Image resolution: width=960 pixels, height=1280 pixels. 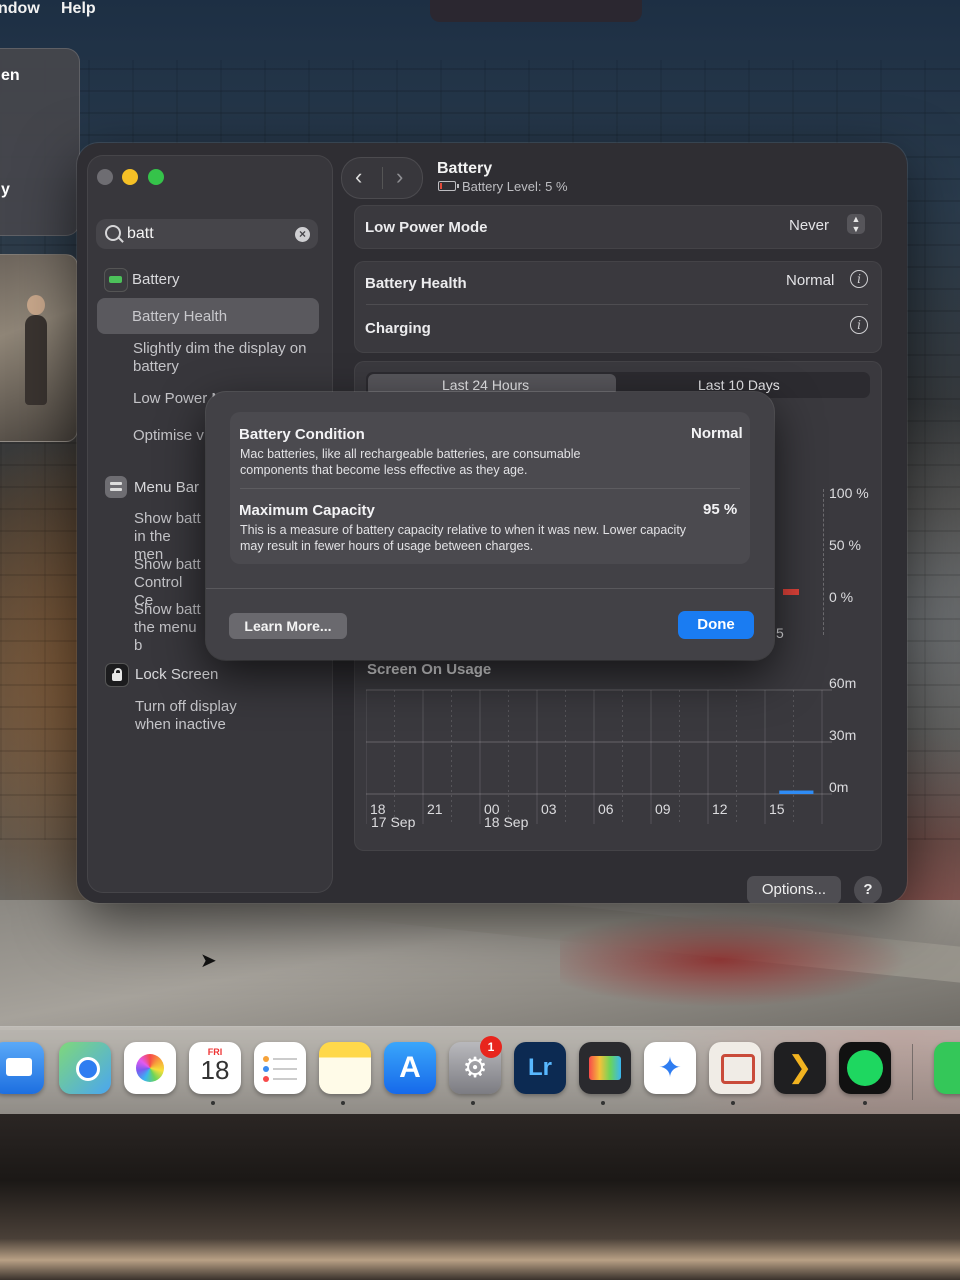 What do you see at coordinates (465, 168) in the screenshot?
I see `page-title: Battery` at bounding box center [465, 168].